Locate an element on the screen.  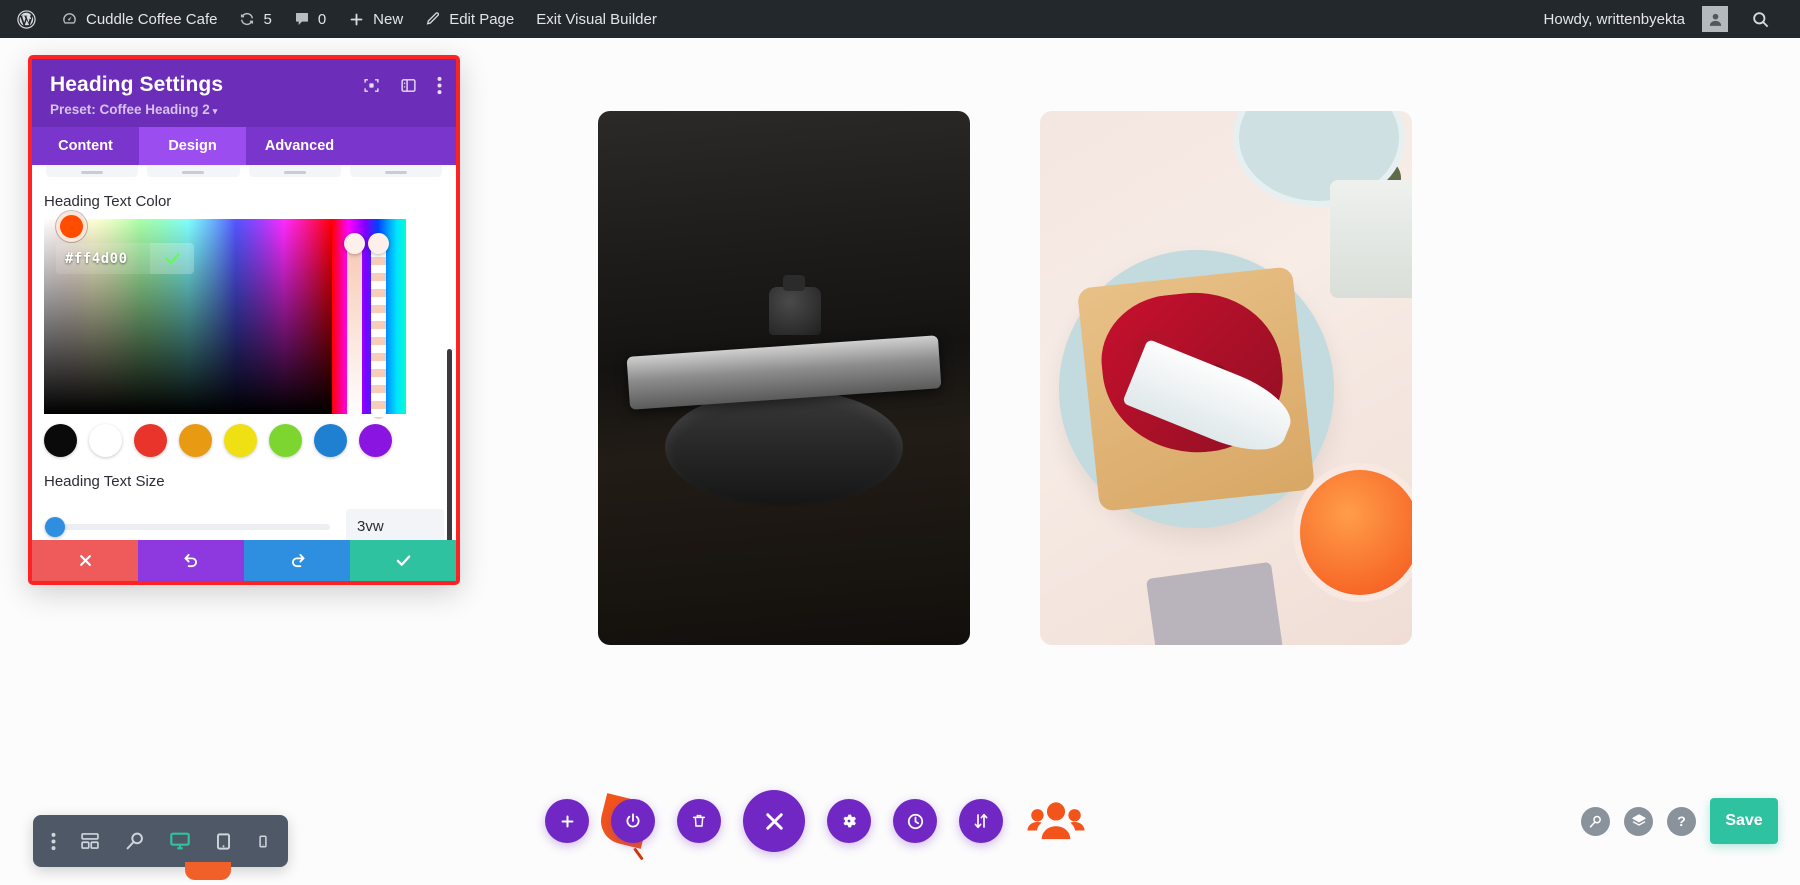
opacity-slider is located at coordinates (378, 330).